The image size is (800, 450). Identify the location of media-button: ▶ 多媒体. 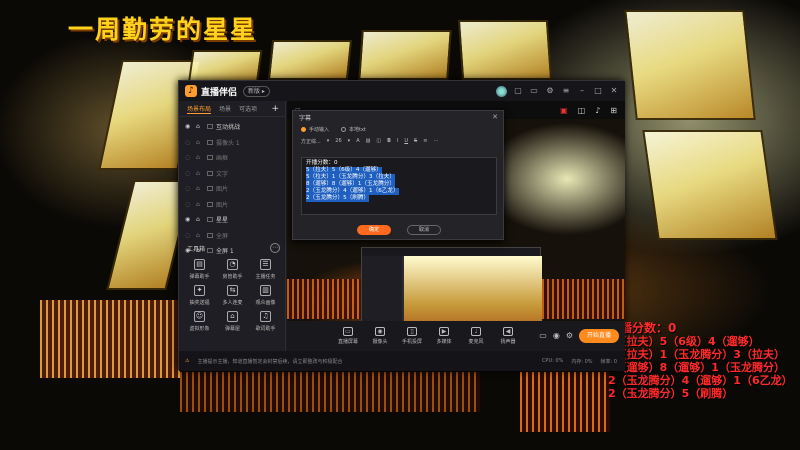
(444, 336).